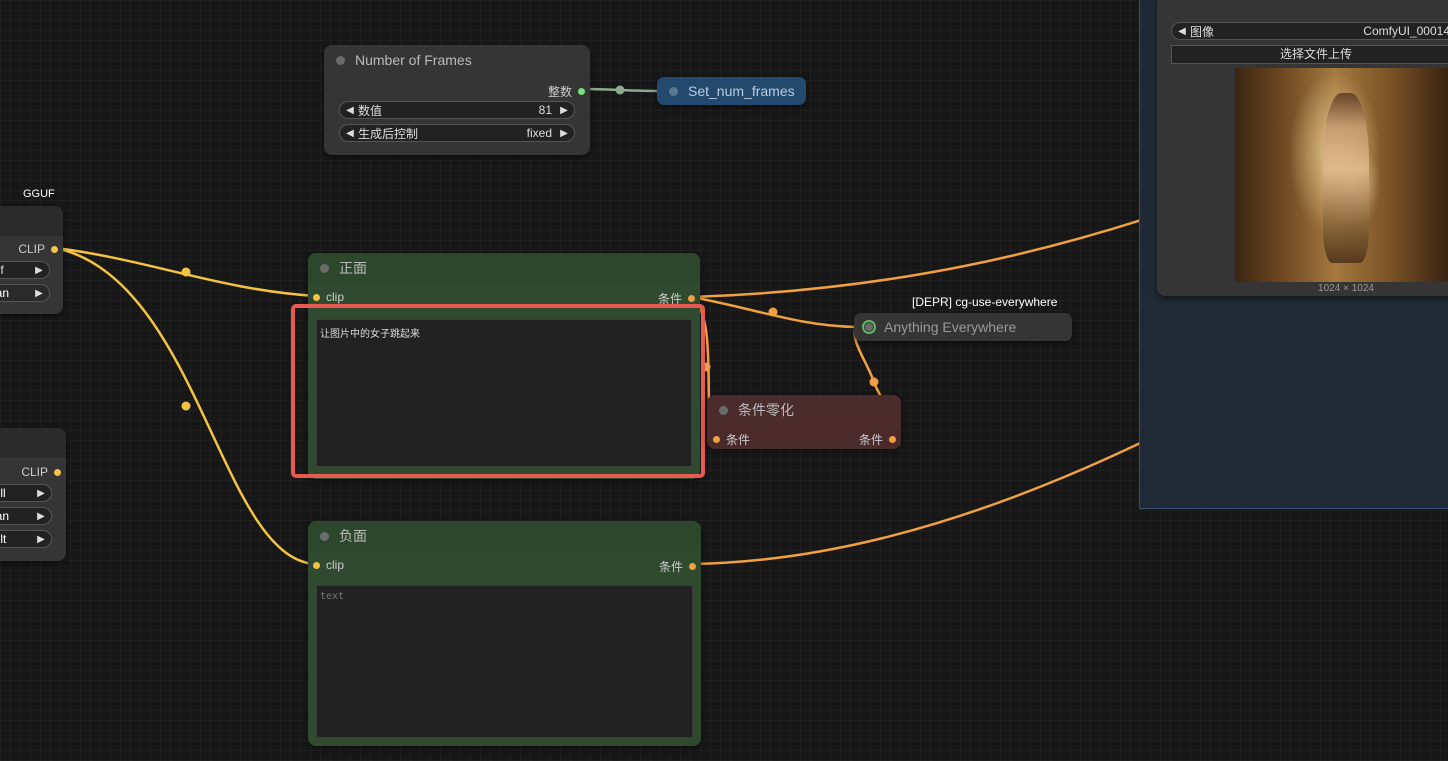 The height and width of the screenshot is (761, 1448). Describe the element at coordinates (504, 268) in the screenshot. I see `positive-node-header: 正面` at that location.